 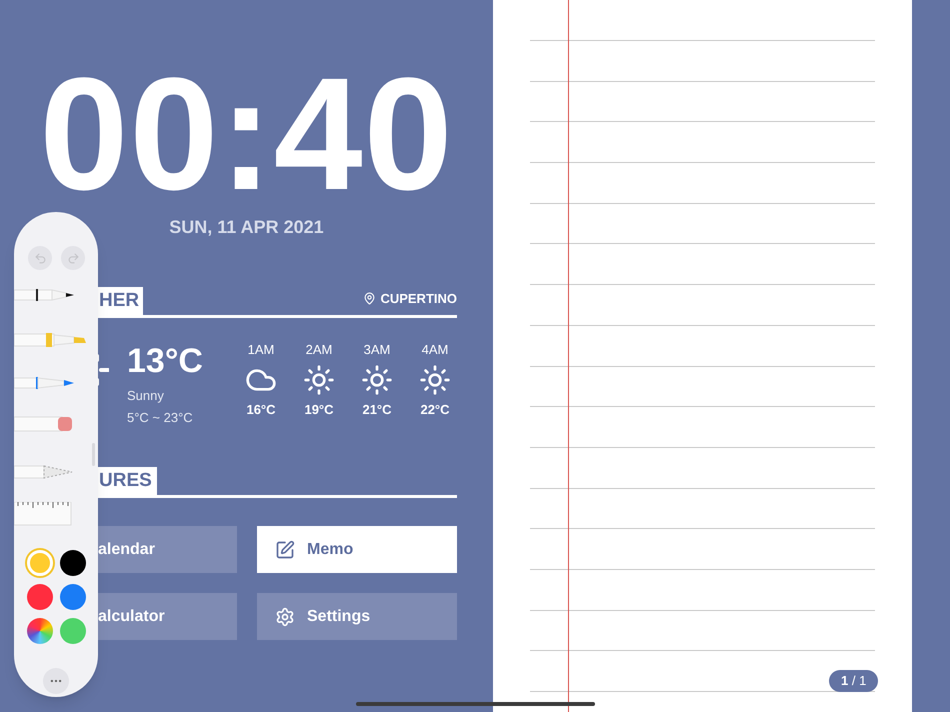 What do you see at coordinates (377, 350) in the screenshot?
I see `hour-label: 3AM` at bounding box center [377, 350].